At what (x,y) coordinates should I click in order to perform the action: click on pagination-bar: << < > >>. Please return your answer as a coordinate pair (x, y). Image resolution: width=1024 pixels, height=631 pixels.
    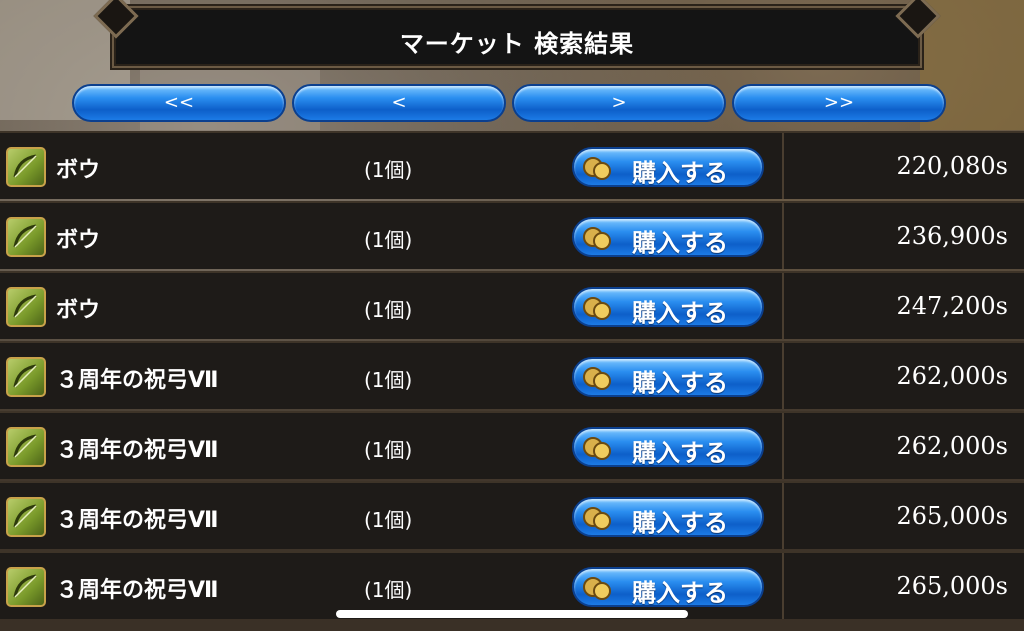
    Looking at the image, I should click on (512, 104).